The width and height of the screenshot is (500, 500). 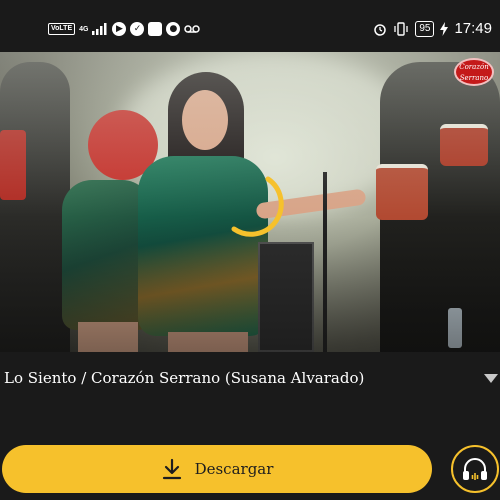 What do you see at coordinates (171, 469) in the screenshot?
I see `download-icon` at bounding box center [171, 469].